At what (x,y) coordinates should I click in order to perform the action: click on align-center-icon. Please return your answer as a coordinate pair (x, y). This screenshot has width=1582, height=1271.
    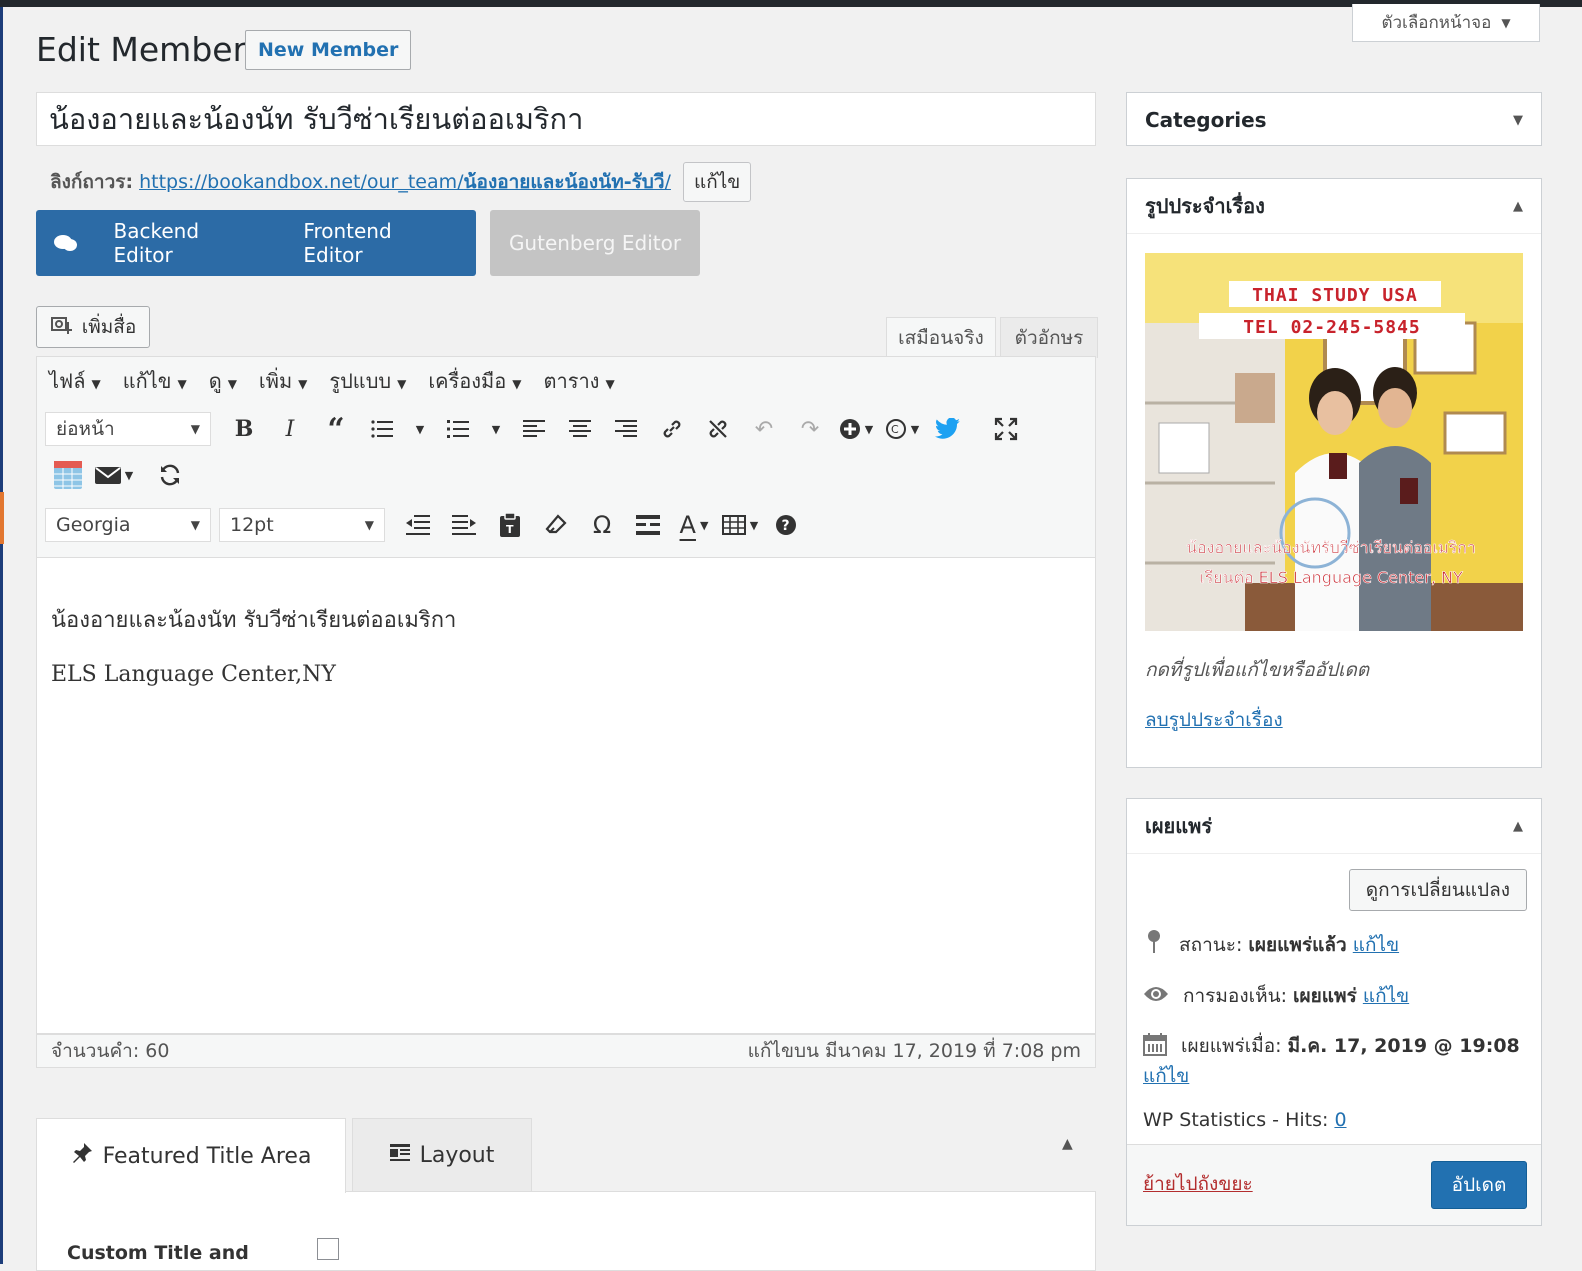
    Looking at the image, I should click on (580, 429).